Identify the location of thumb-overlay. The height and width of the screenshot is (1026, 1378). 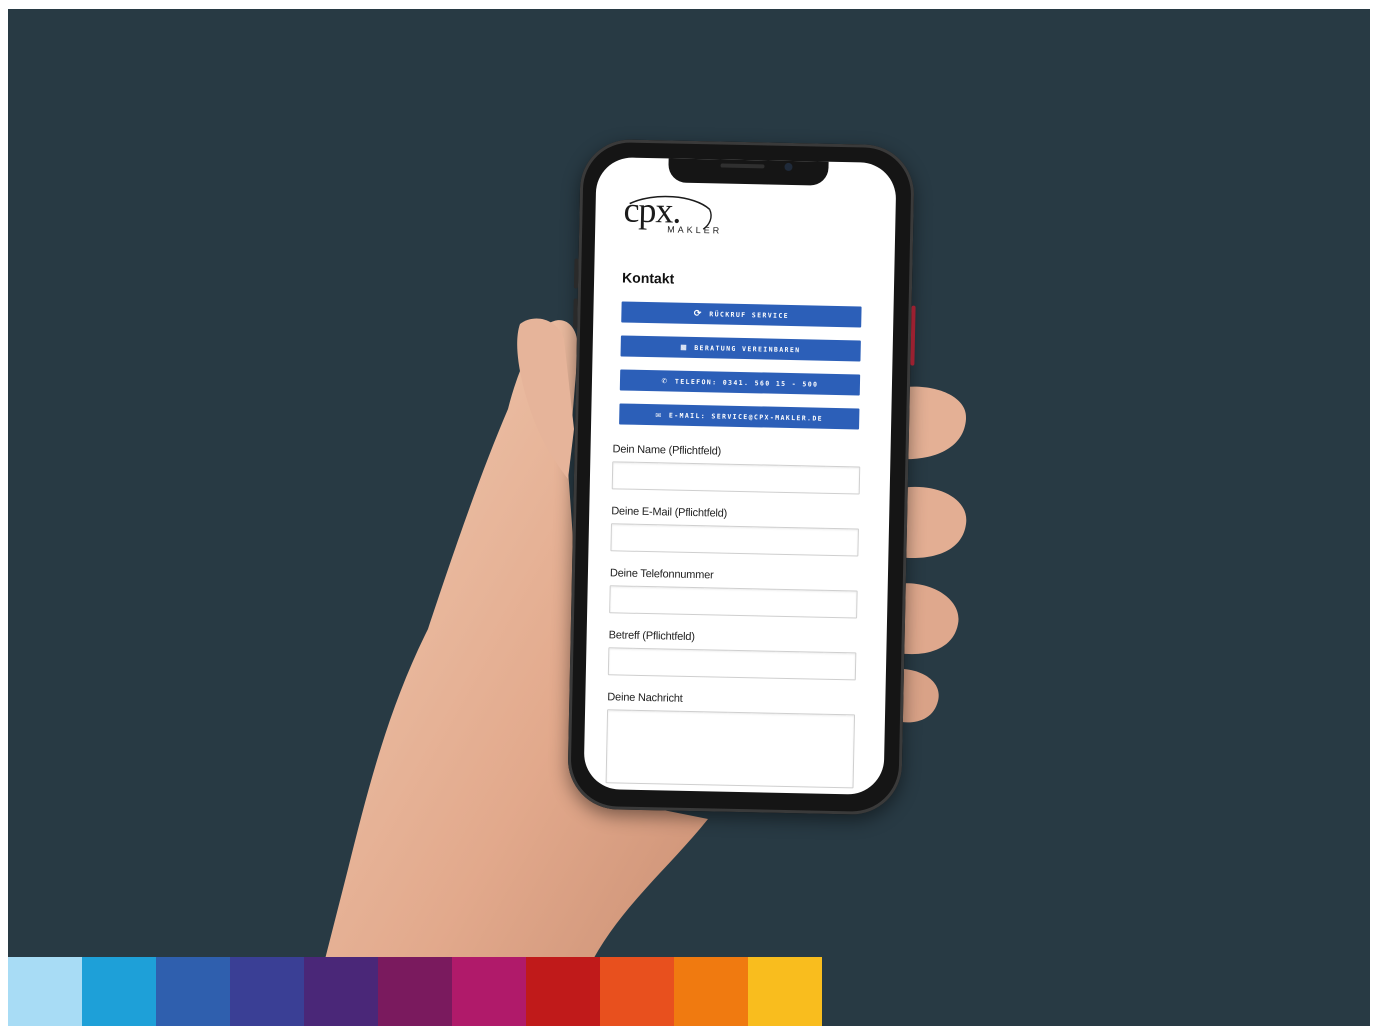
(545, 398).